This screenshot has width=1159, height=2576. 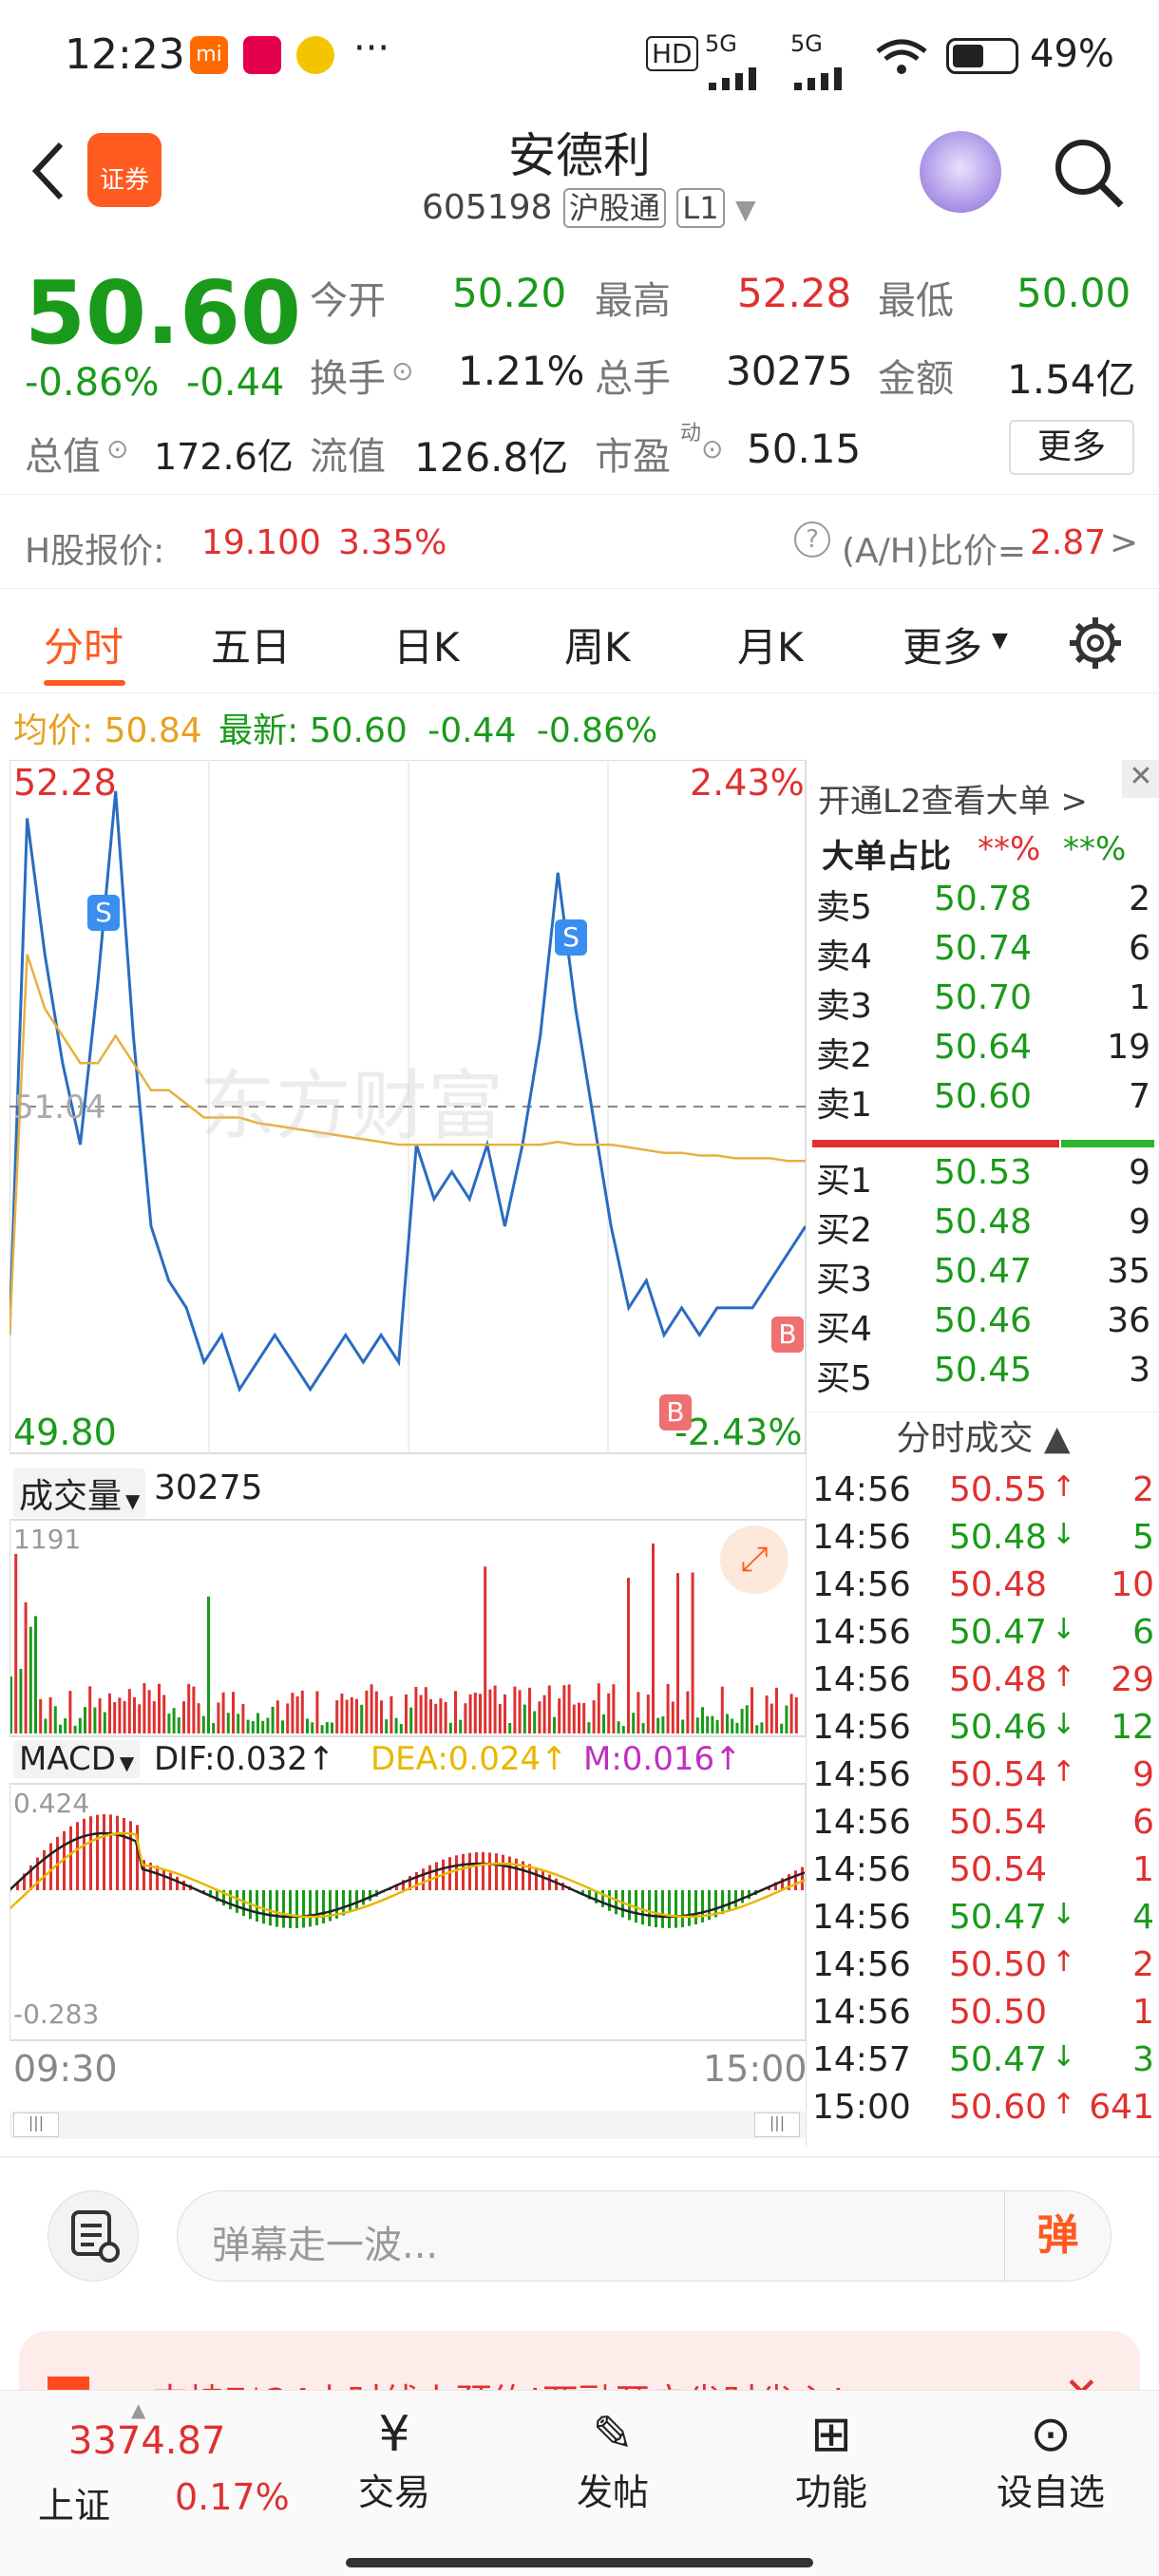 What do you see at coordinates (831, 2467) in the screenshot?
I see `nav-functions: ⊞ 功能` at bounding box center [831, 2467].